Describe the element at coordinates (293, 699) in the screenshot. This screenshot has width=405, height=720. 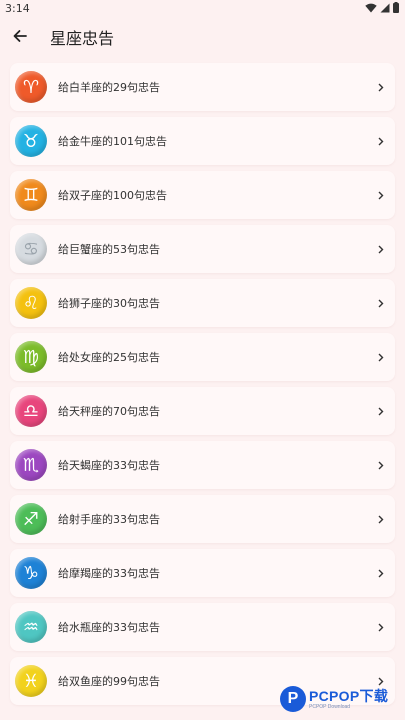
I see `watermark-logo: P` at that location.